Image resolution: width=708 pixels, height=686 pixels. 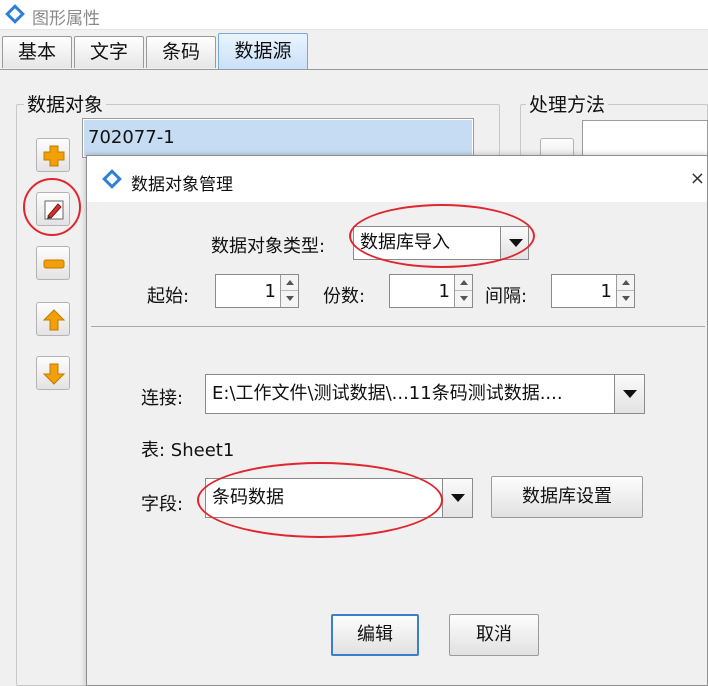 I want to click on dialog-title: 数据对象管理, so click(x=182, y=185).